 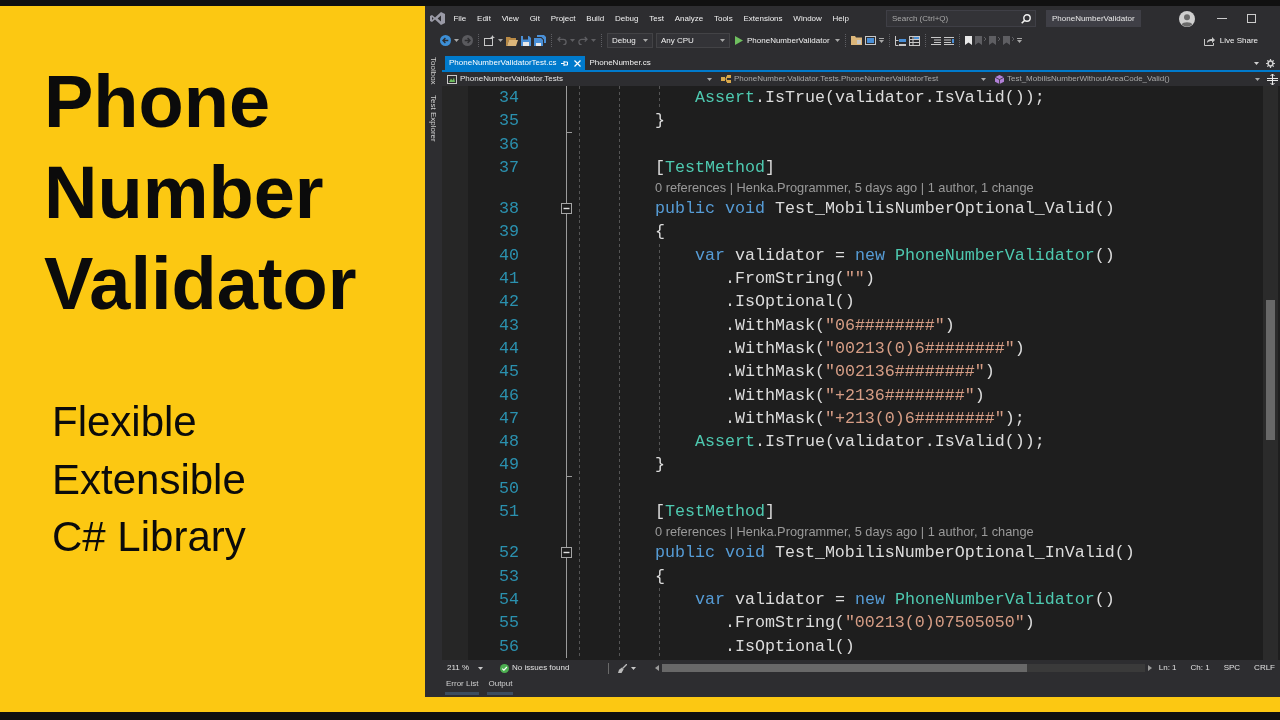 What do you see at coordinates (563, 18) in the screenshot?
I see `menu-item: Project` at bounding box center [563, 18].